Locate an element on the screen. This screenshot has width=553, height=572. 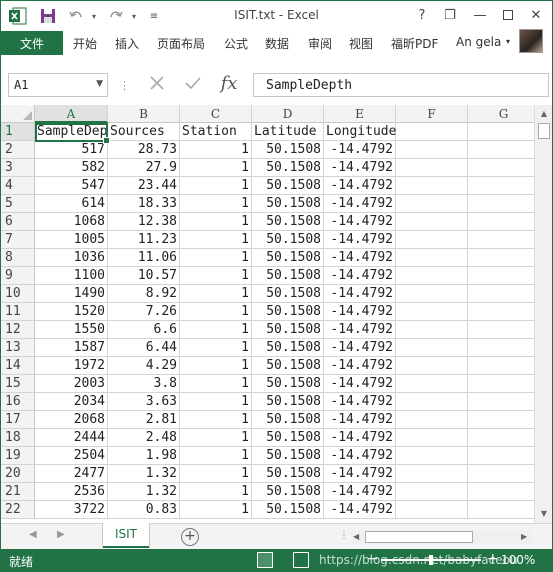
row-header: 19 is located at coordinates (18, 456).